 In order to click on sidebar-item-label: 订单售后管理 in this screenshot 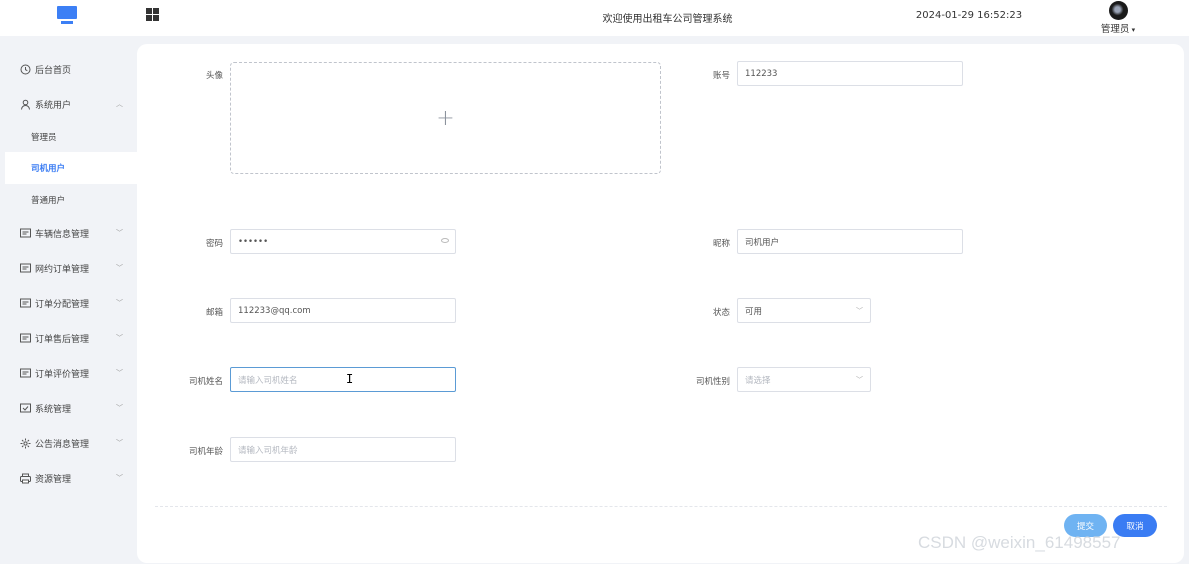, I will do `click(62, 339)`.